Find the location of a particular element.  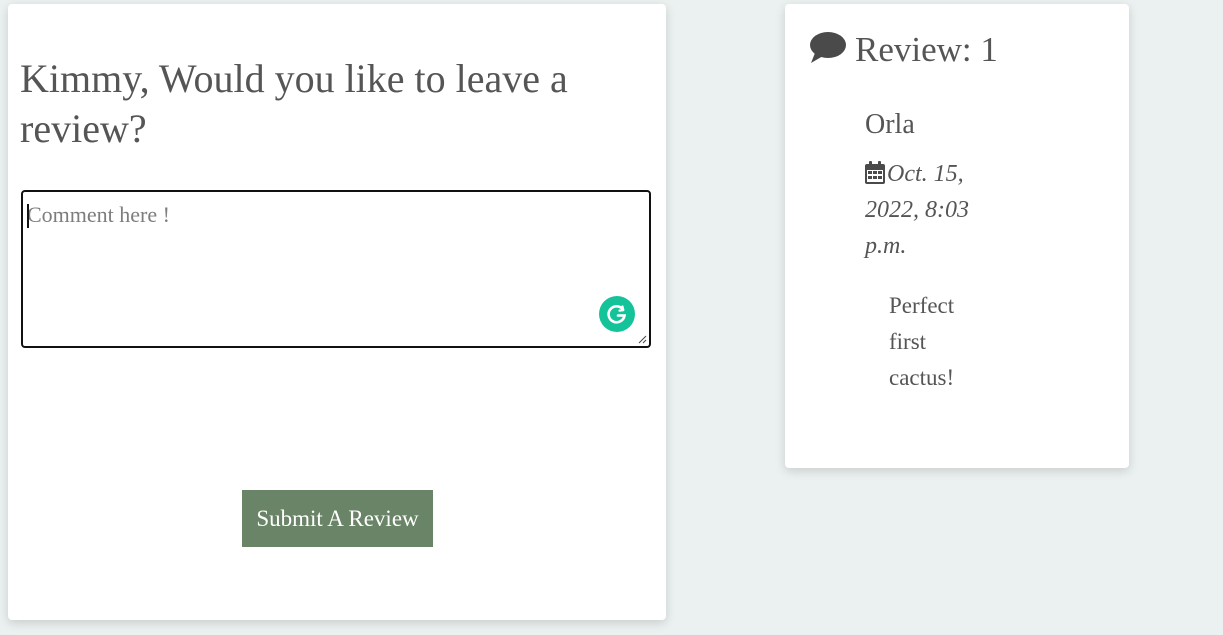

review-author: Orla is located at coordinates (890, 124).